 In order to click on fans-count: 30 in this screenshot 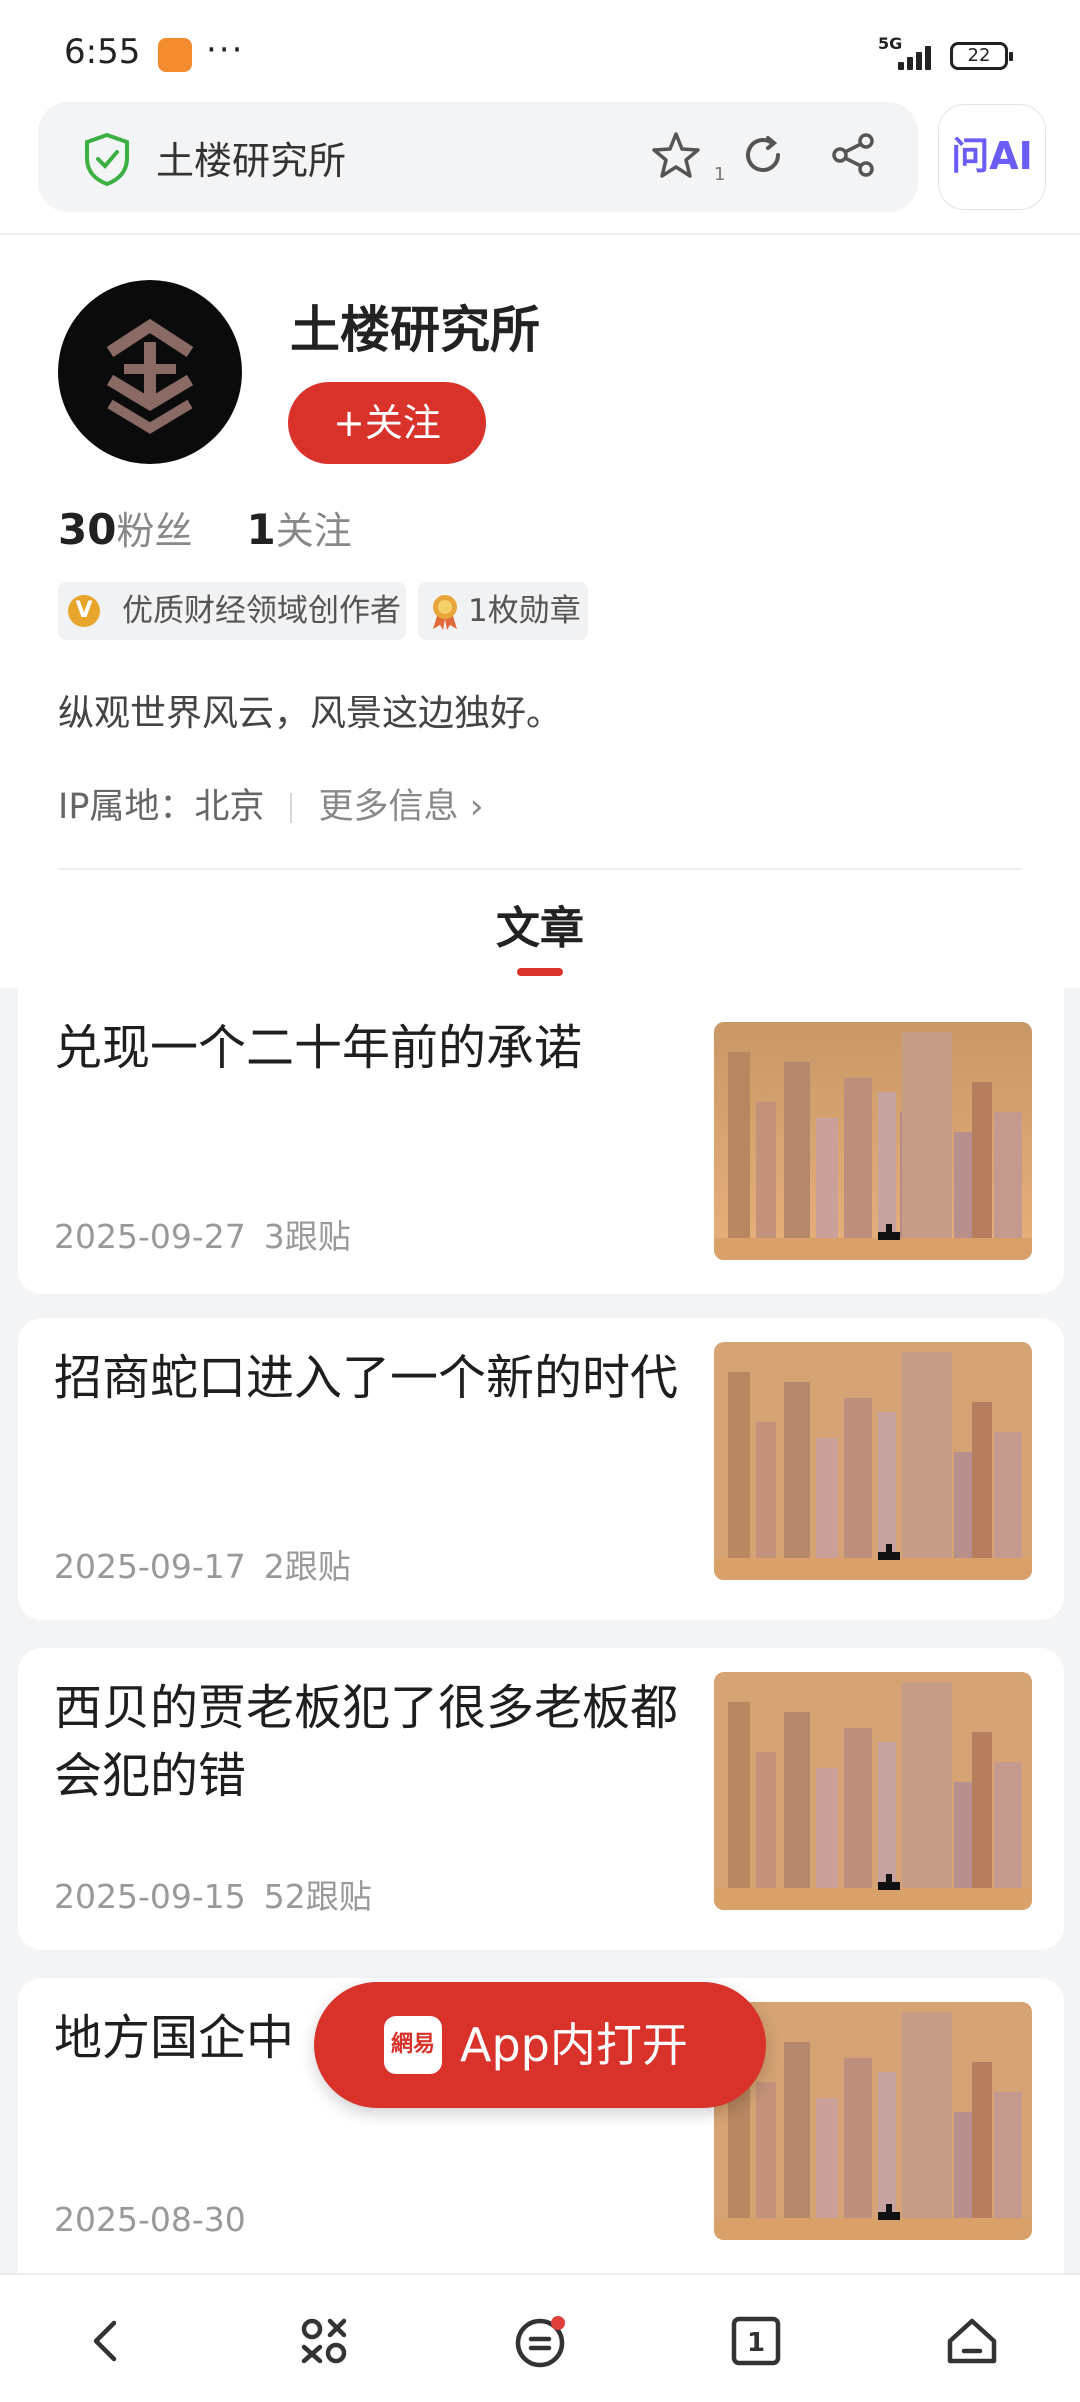, I will do `click(87, 529)`.